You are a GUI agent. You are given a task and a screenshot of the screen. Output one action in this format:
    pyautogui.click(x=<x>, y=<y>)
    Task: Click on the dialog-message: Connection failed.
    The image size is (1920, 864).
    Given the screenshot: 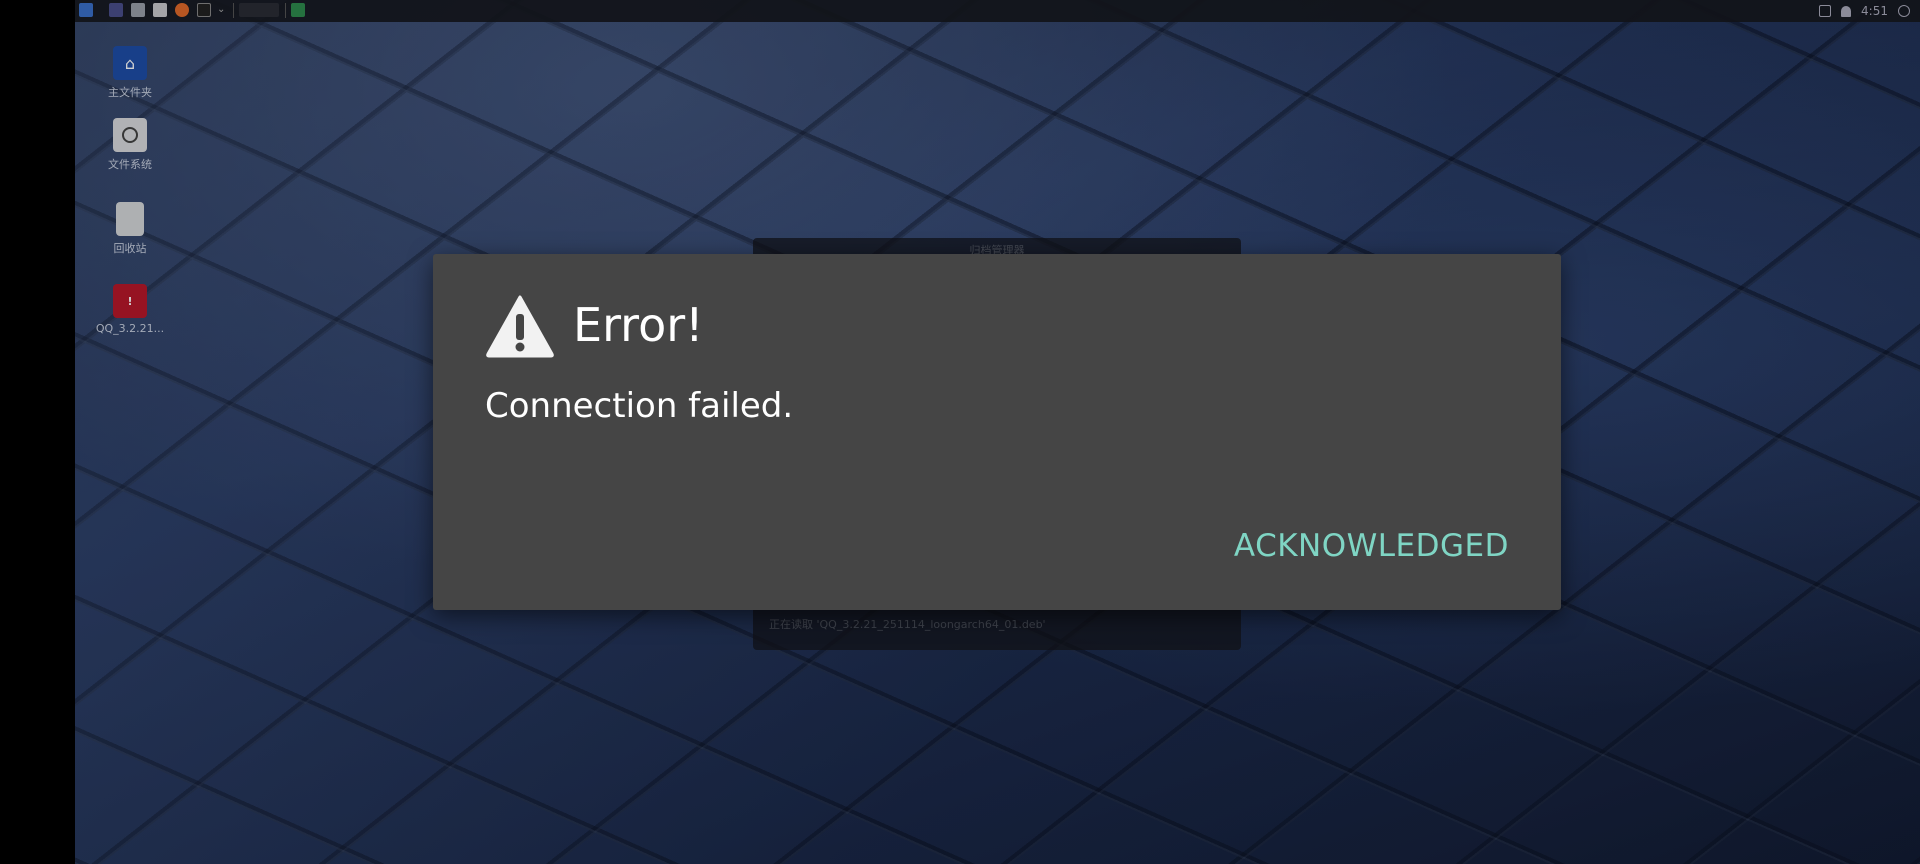 What is the action you would take?
    pyautogui.click(x=639, y=406)
    